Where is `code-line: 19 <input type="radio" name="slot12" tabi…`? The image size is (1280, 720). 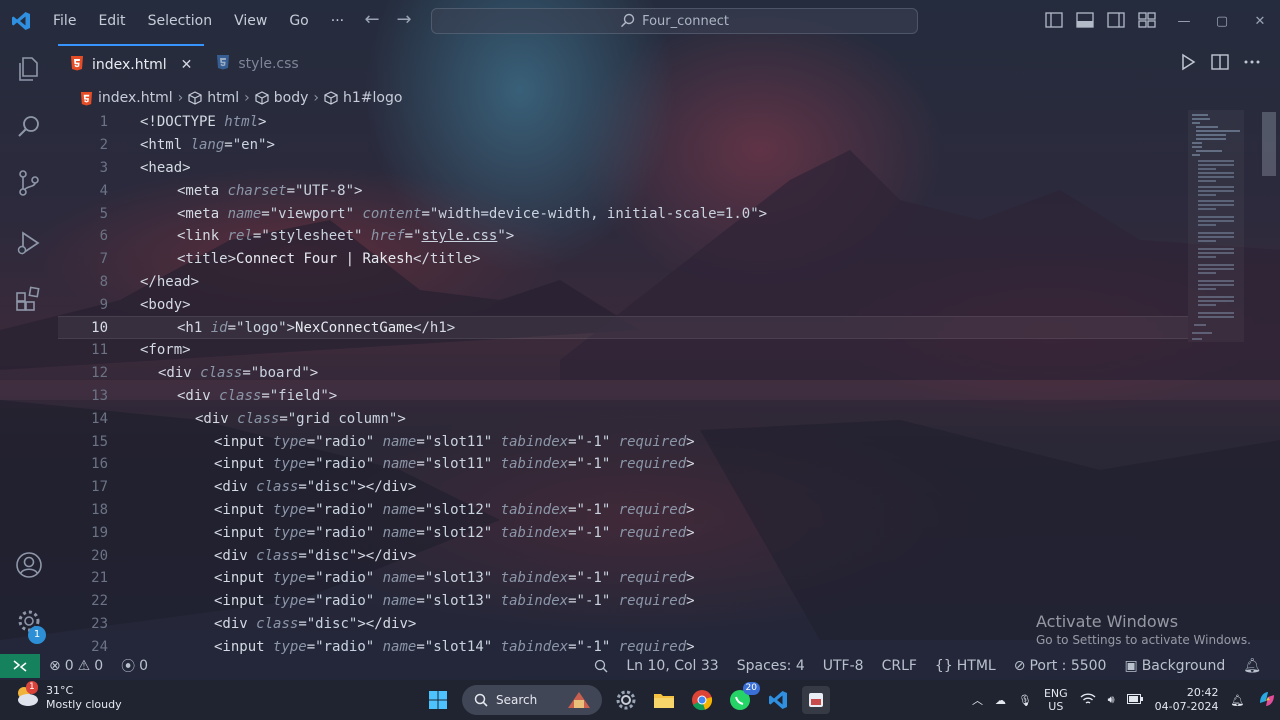
code-line: 19 <input type="radio" name="slot12" tabi… is located at coordinates (623, 532).